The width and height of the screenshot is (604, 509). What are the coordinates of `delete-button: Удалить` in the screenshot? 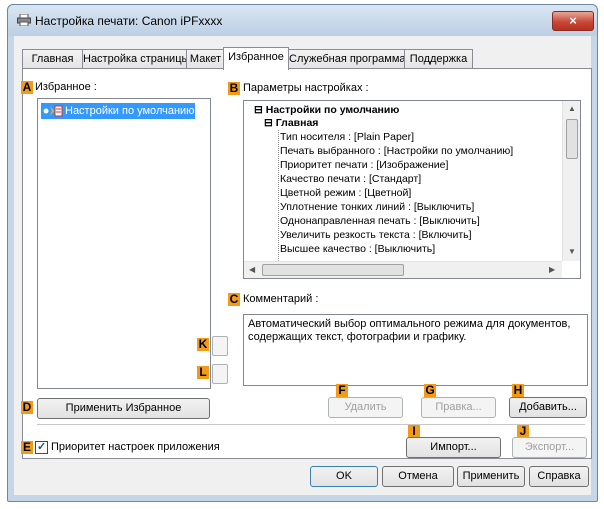 It's located at (365, 407).